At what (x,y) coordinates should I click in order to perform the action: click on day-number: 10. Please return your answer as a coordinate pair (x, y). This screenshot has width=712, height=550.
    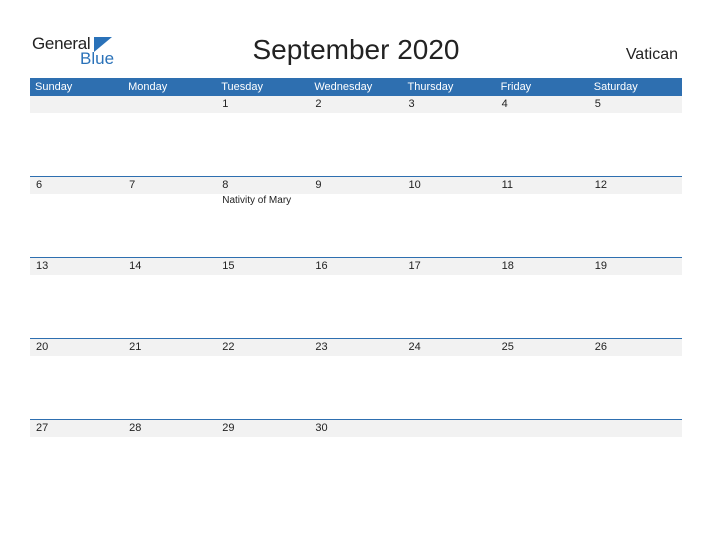
    Looking at the image, I should click on (414, 185).